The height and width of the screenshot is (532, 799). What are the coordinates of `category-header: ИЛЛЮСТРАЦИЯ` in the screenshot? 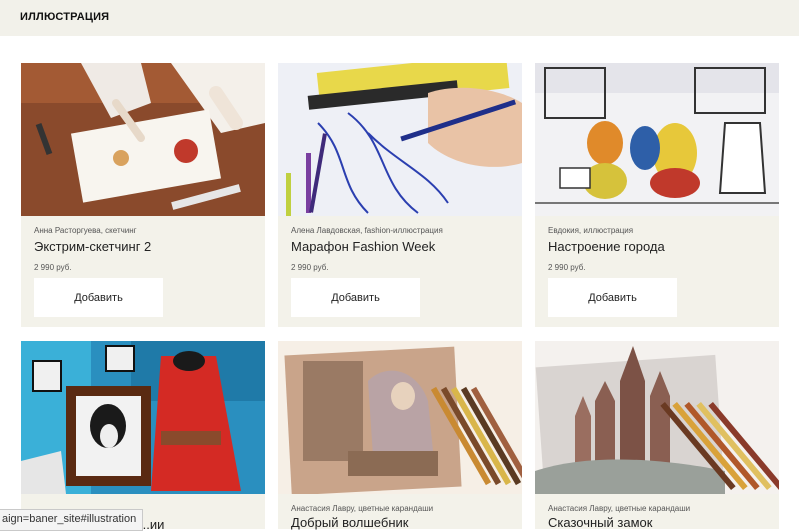 It's located at (399, 18).